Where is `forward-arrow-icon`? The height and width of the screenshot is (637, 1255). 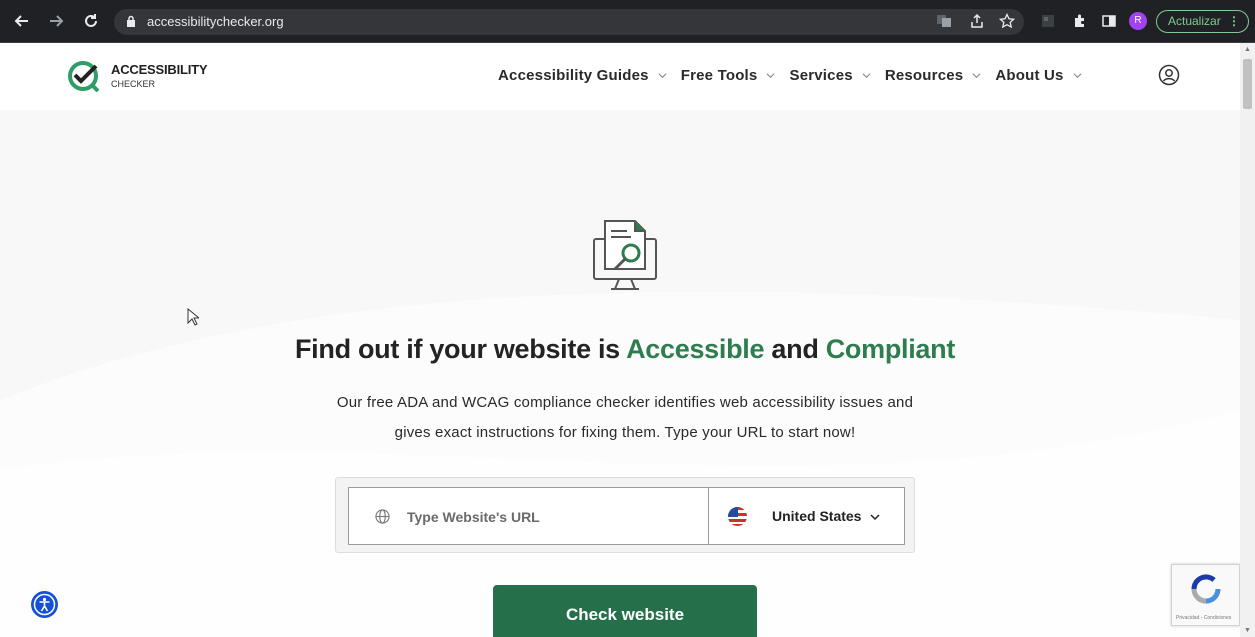
forward-arrow-icon is located at coordinates (56, 21).